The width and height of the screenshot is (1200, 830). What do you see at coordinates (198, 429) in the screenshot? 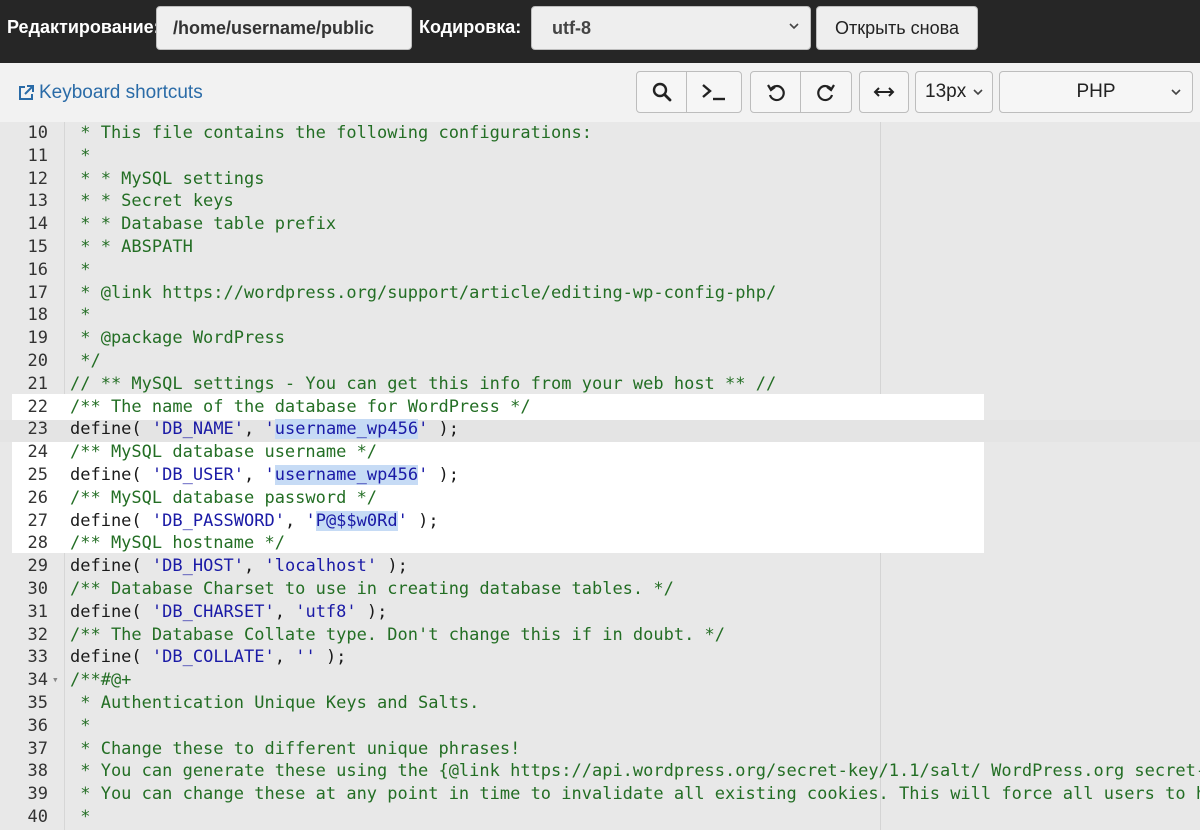
I see `code-token: 'DB_NAME'` at bounding box center [198, 429].